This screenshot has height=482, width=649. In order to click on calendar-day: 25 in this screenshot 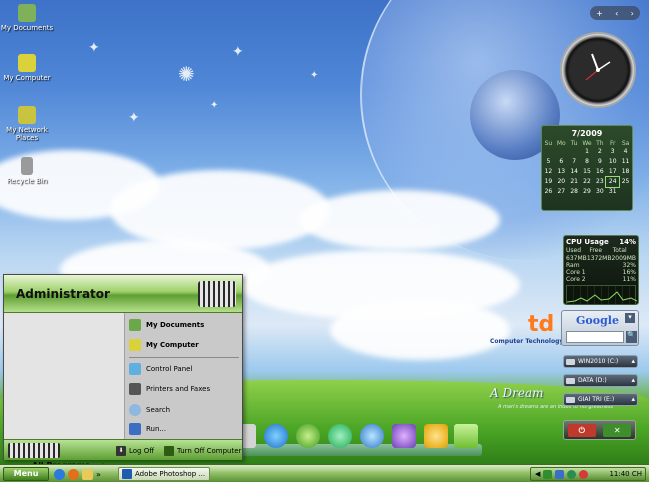, I will do `click(625, 182)`.